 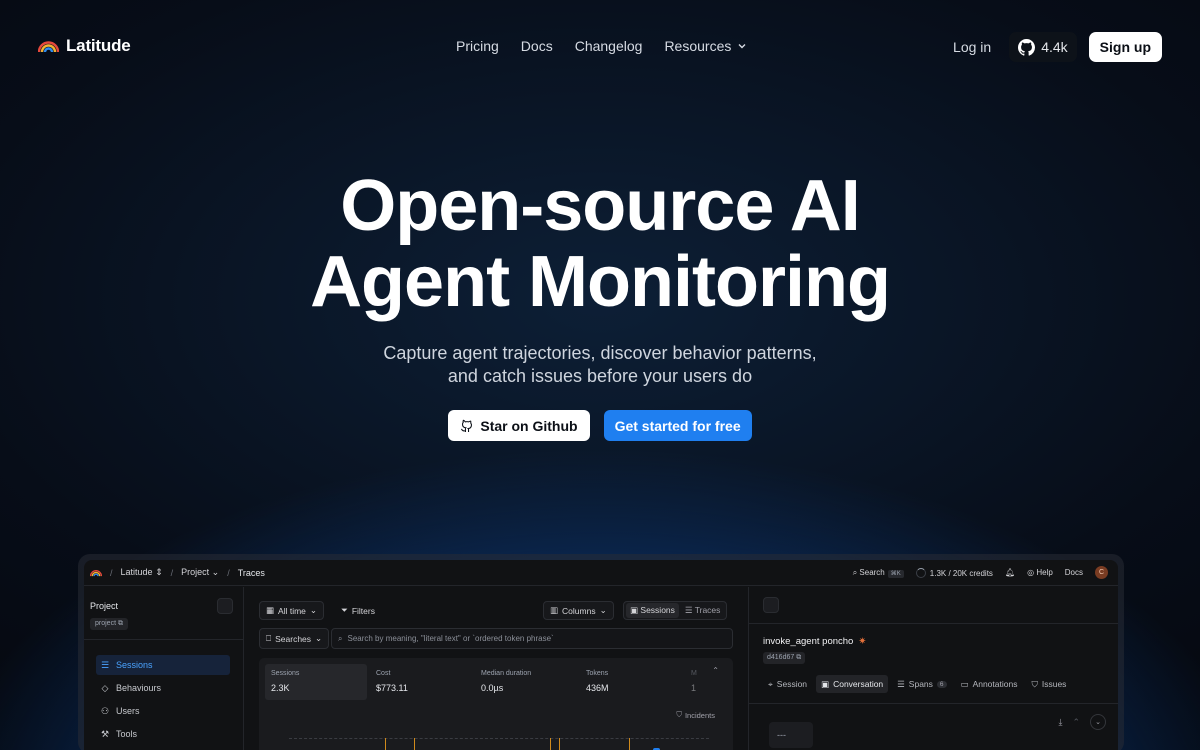 What do you see at coordinates (109, 624) in the screenshot?
I see `project-slug-badge: project ⧉` at bounding box center [109, 624].